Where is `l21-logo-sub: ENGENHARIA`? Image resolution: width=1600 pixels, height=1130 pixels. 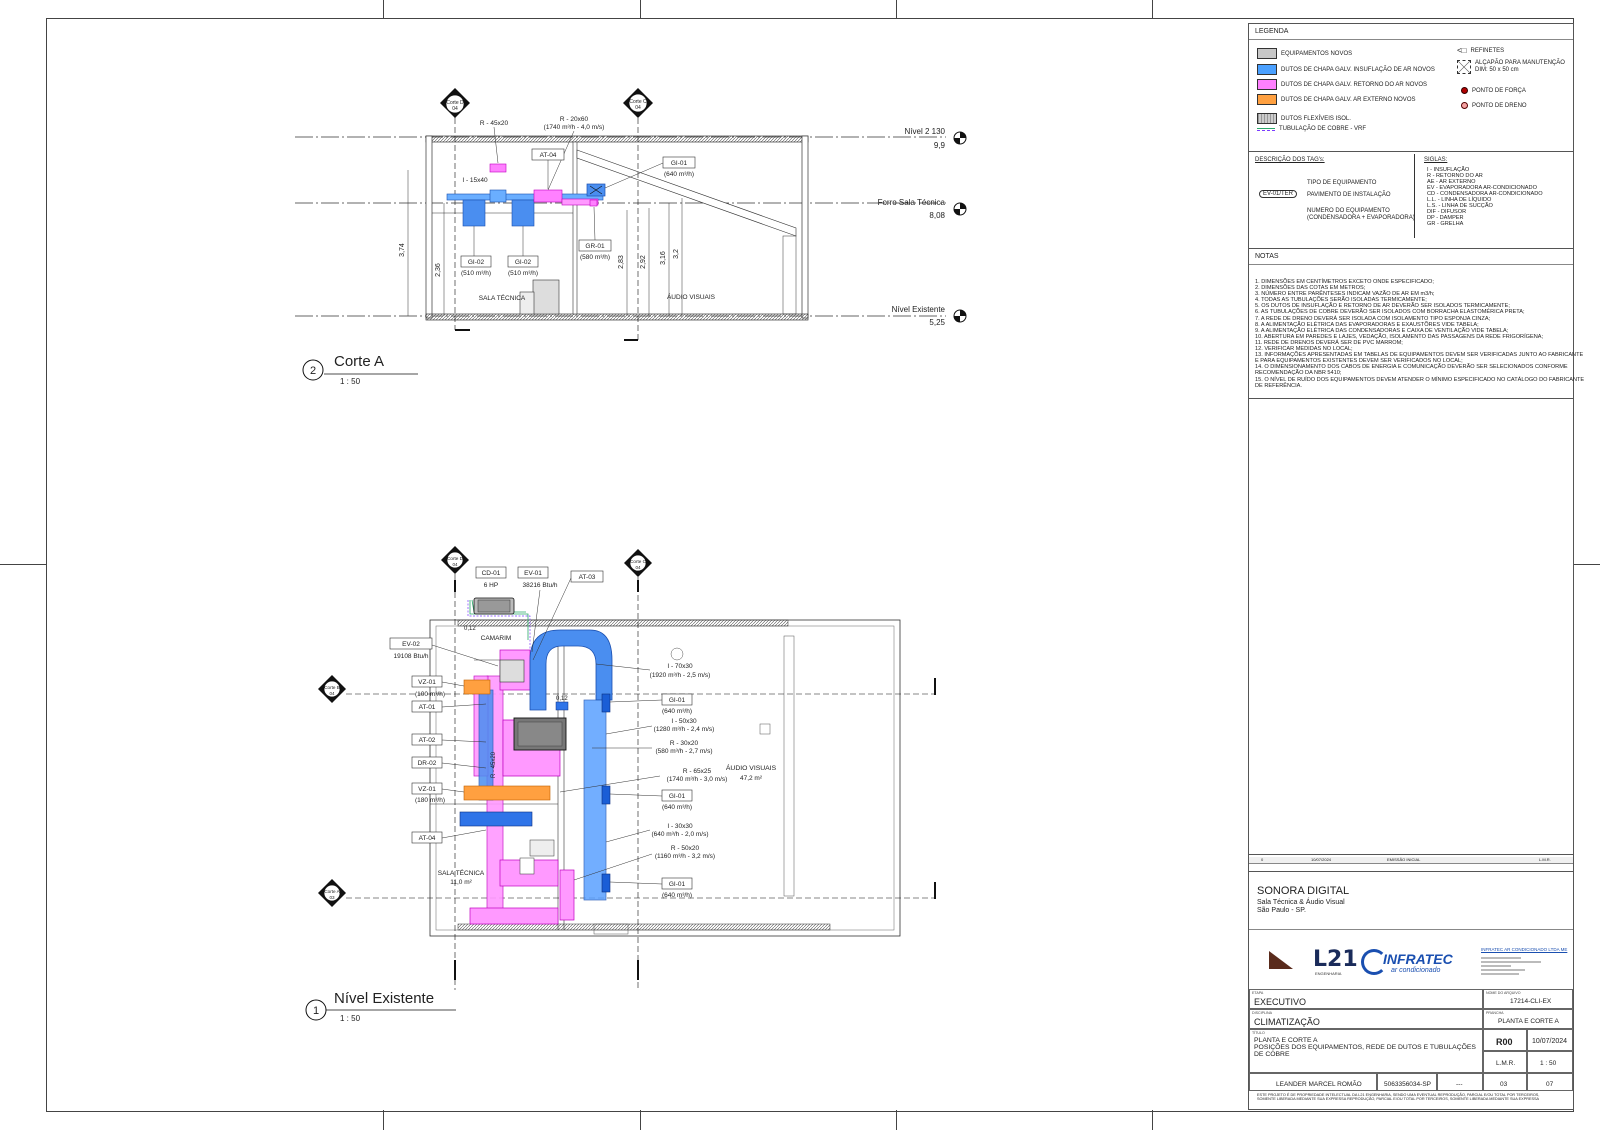 l21-logo-sub: ENGENHARIA is located at coordinates (1328, 973).